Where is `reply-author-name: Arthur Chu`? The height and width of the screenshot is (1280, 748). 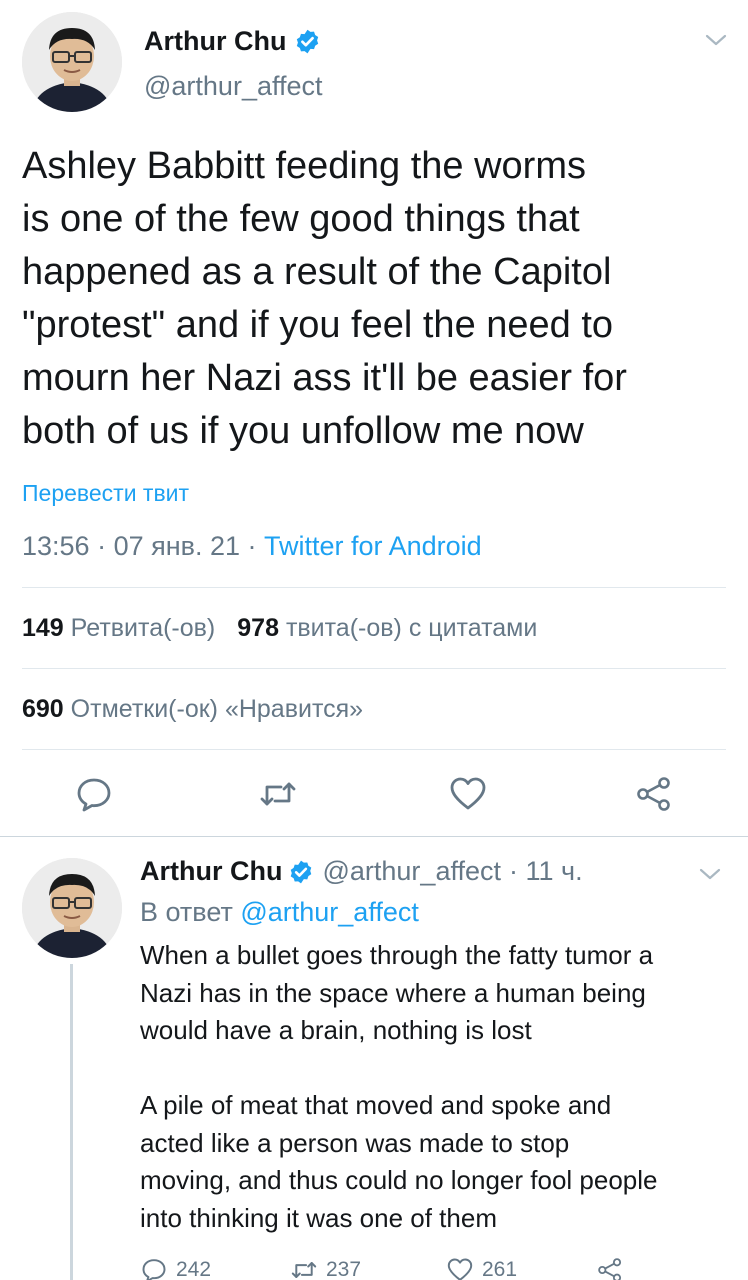 reply-author-name: Arthur Chu is located at coordinates (211, 871).